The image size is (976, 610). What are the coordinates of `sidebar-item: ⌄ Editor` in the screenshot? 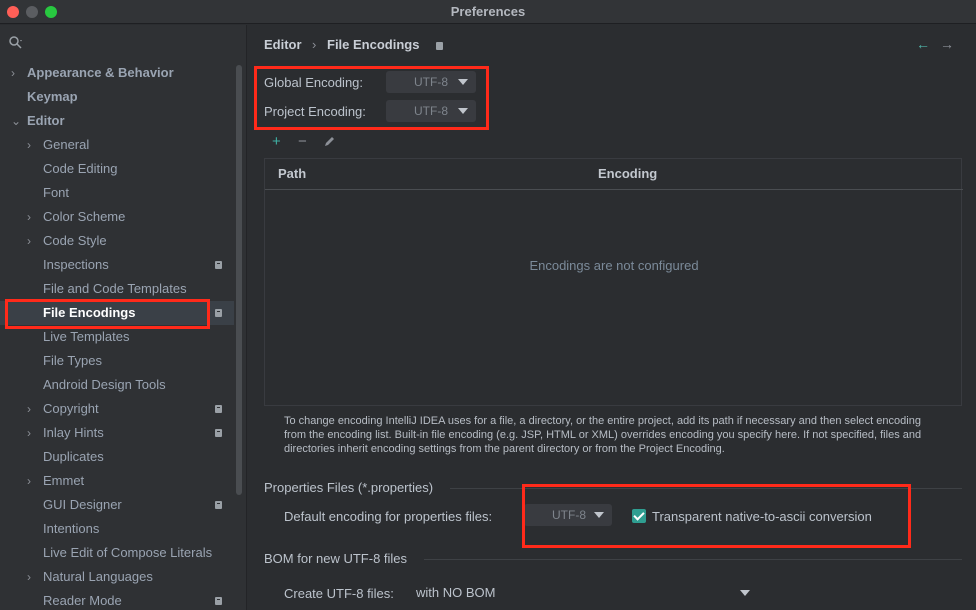 It's located at (117, 121).